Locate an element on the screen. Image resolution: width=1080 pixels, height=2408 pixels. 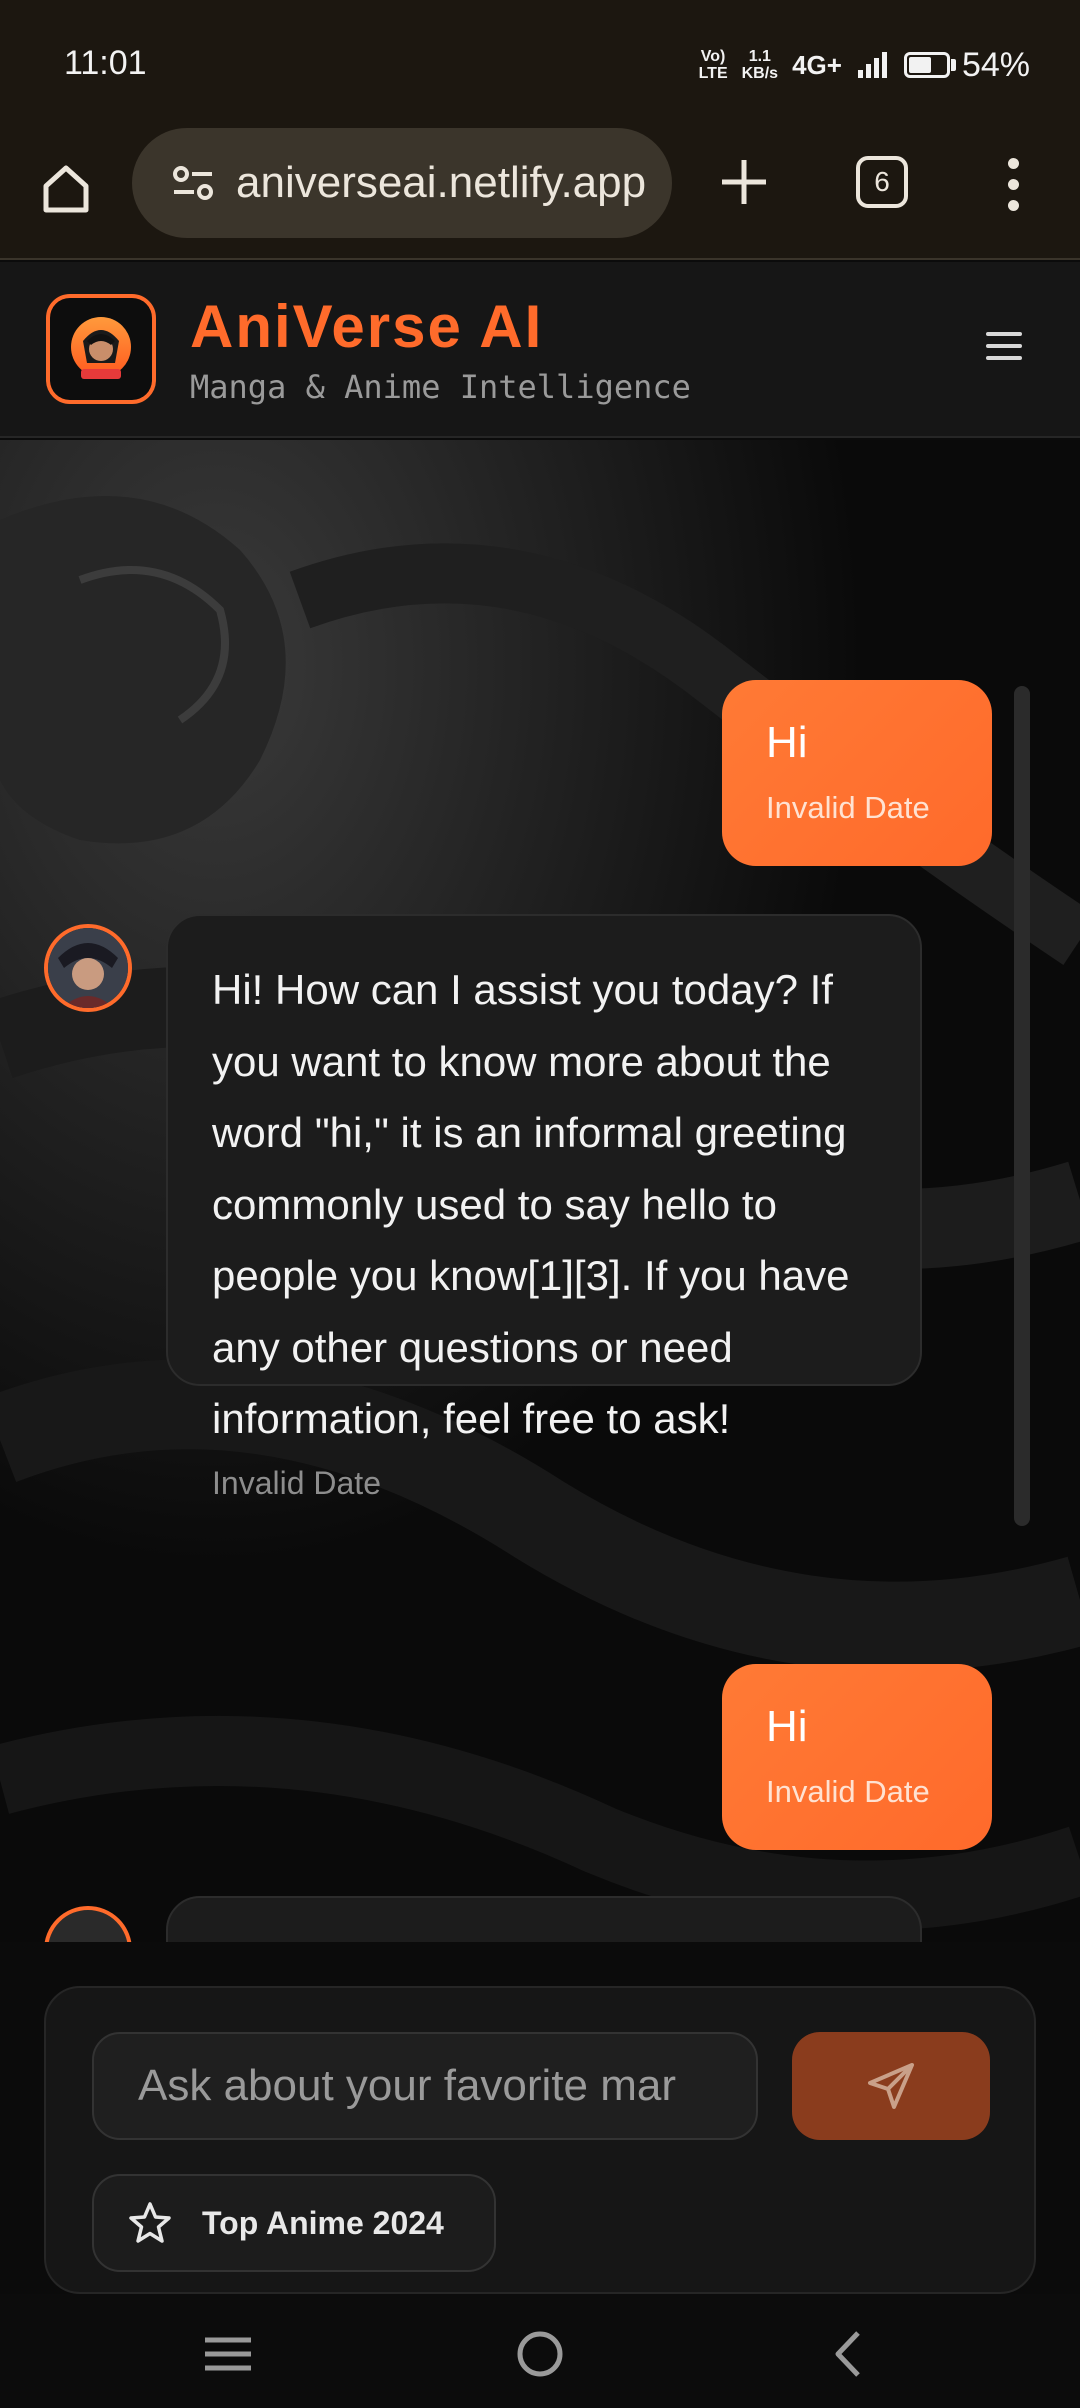
assistant-avatar is located at coordinates (88, 968).